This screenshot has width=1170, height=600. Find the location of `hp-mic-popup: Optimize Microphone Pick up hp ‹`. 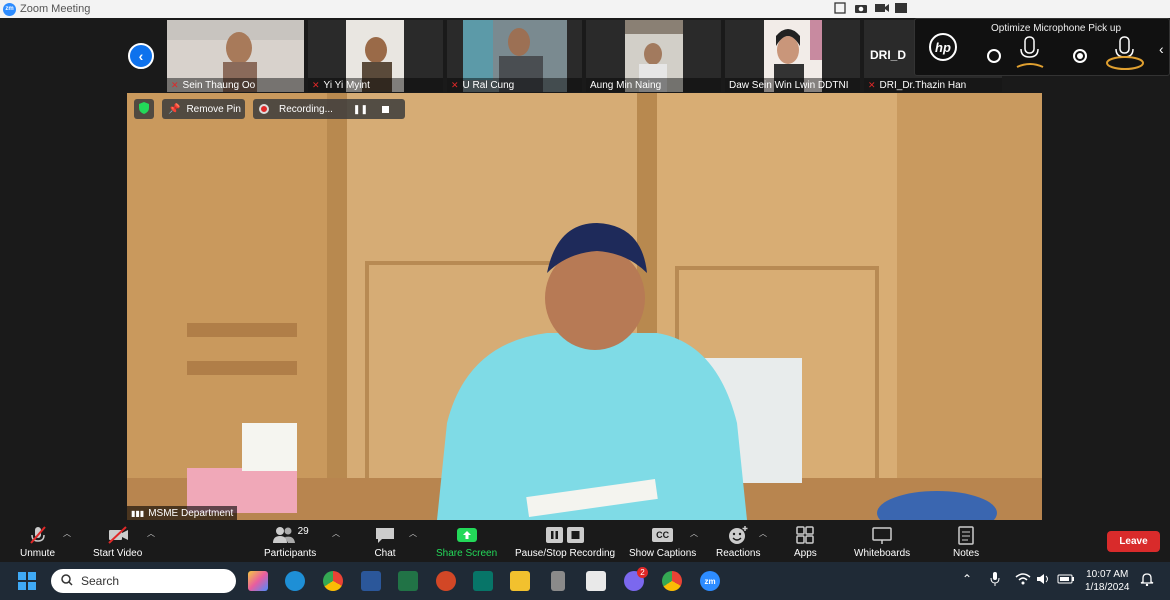

hp-mic-popup: Optimize Microphone Pick up hp ‹ is located at coordinates (1042, 47).